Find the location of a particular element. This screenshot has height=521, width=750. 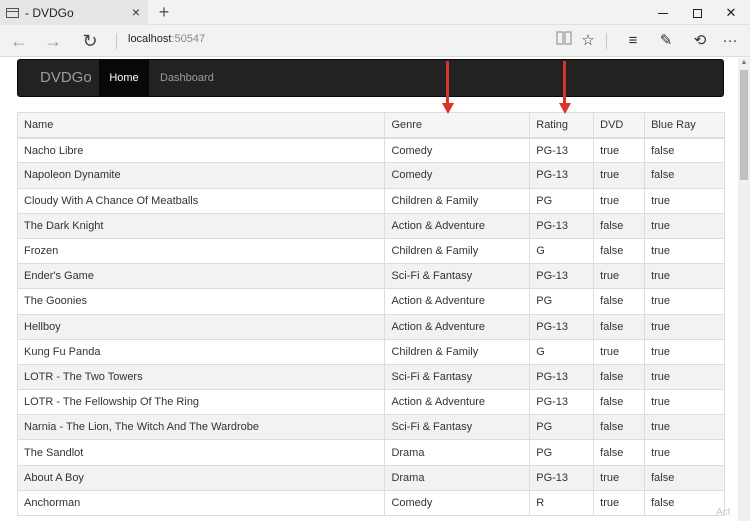

maximize-icon is located at coordinates (697, 14).